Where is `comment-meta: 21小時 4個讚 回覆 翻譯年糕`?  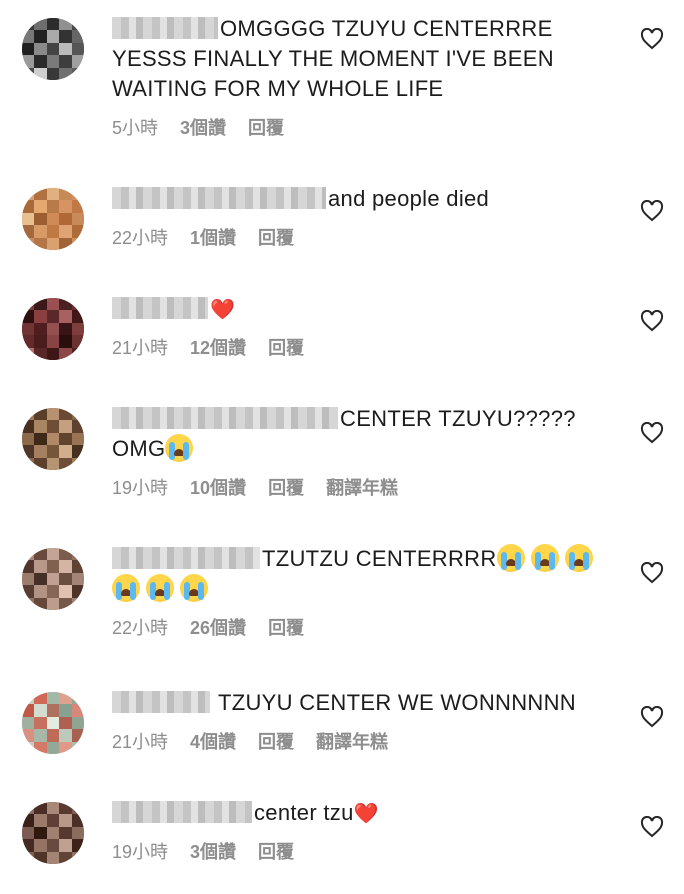
comment-meta: 21小時 4個讚 回覆 翻譯年糕 is located at coordinates (357, 741).